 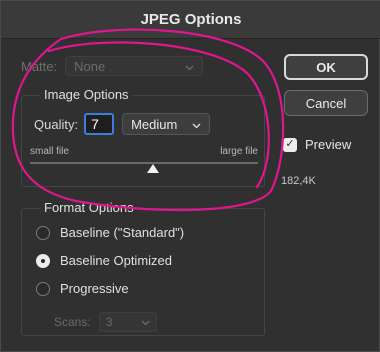 I want to click on scans-row: Scans: 3, so click(x=105, y=322).